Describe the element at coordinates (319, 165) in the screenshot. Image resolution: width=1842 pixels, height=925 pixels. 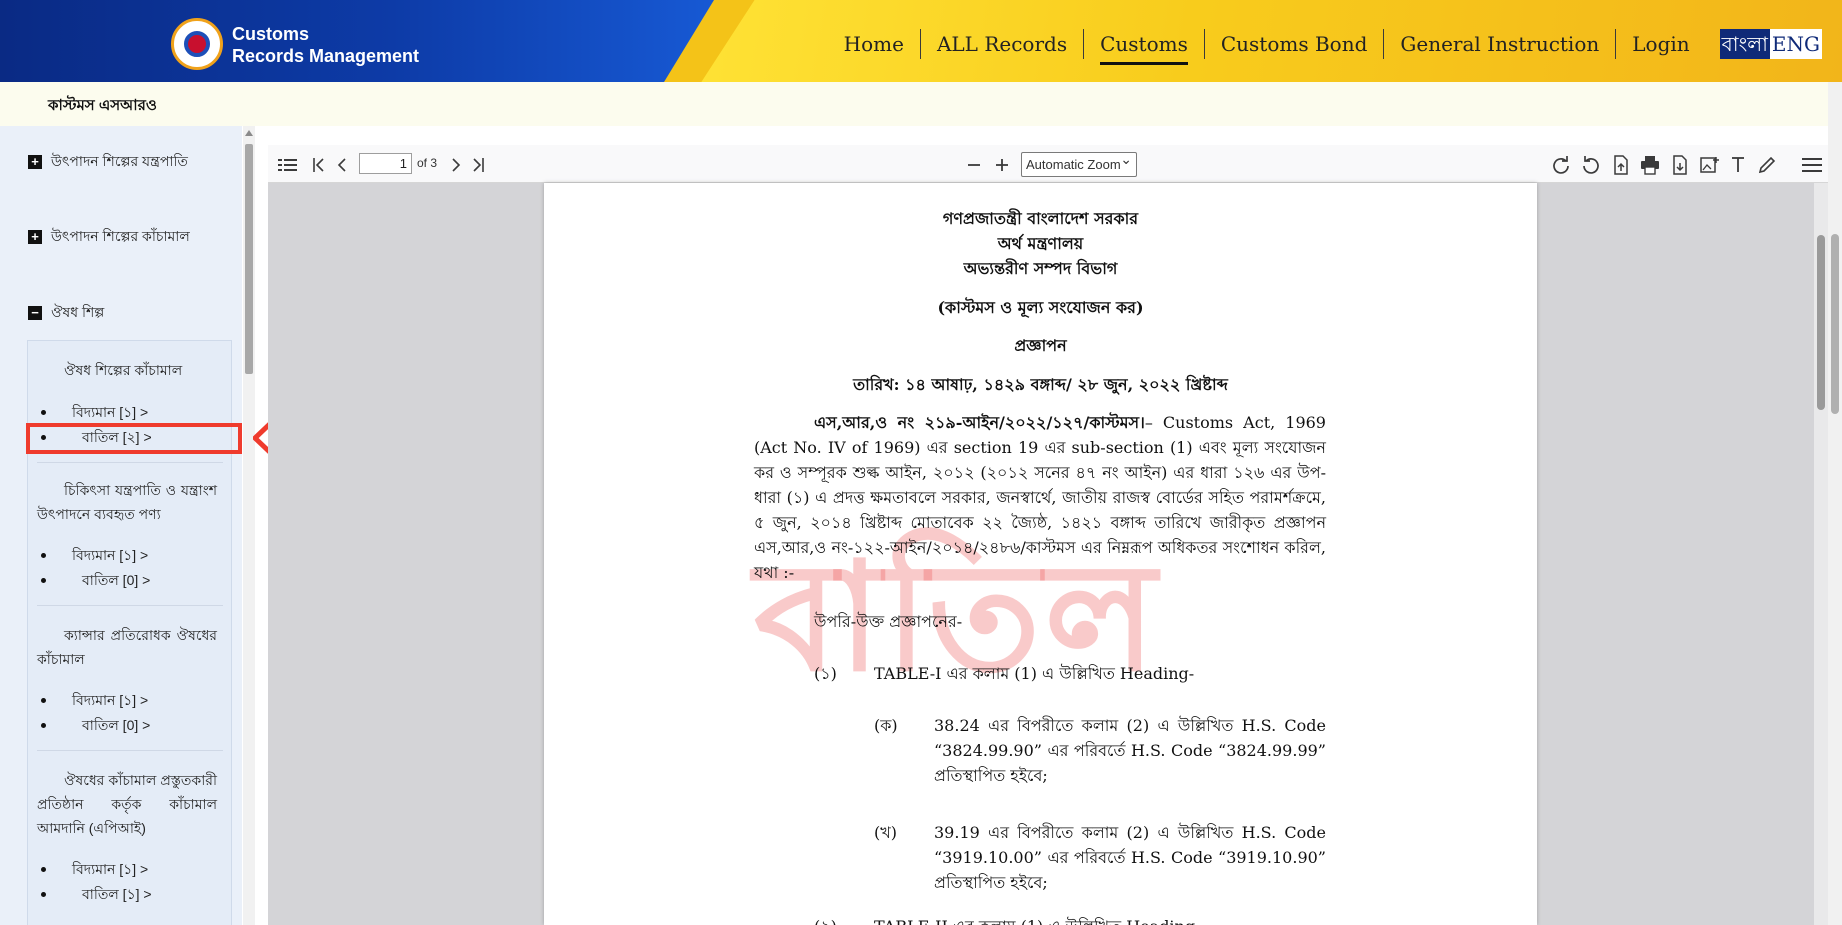
I see `first-page-icon` at that location.